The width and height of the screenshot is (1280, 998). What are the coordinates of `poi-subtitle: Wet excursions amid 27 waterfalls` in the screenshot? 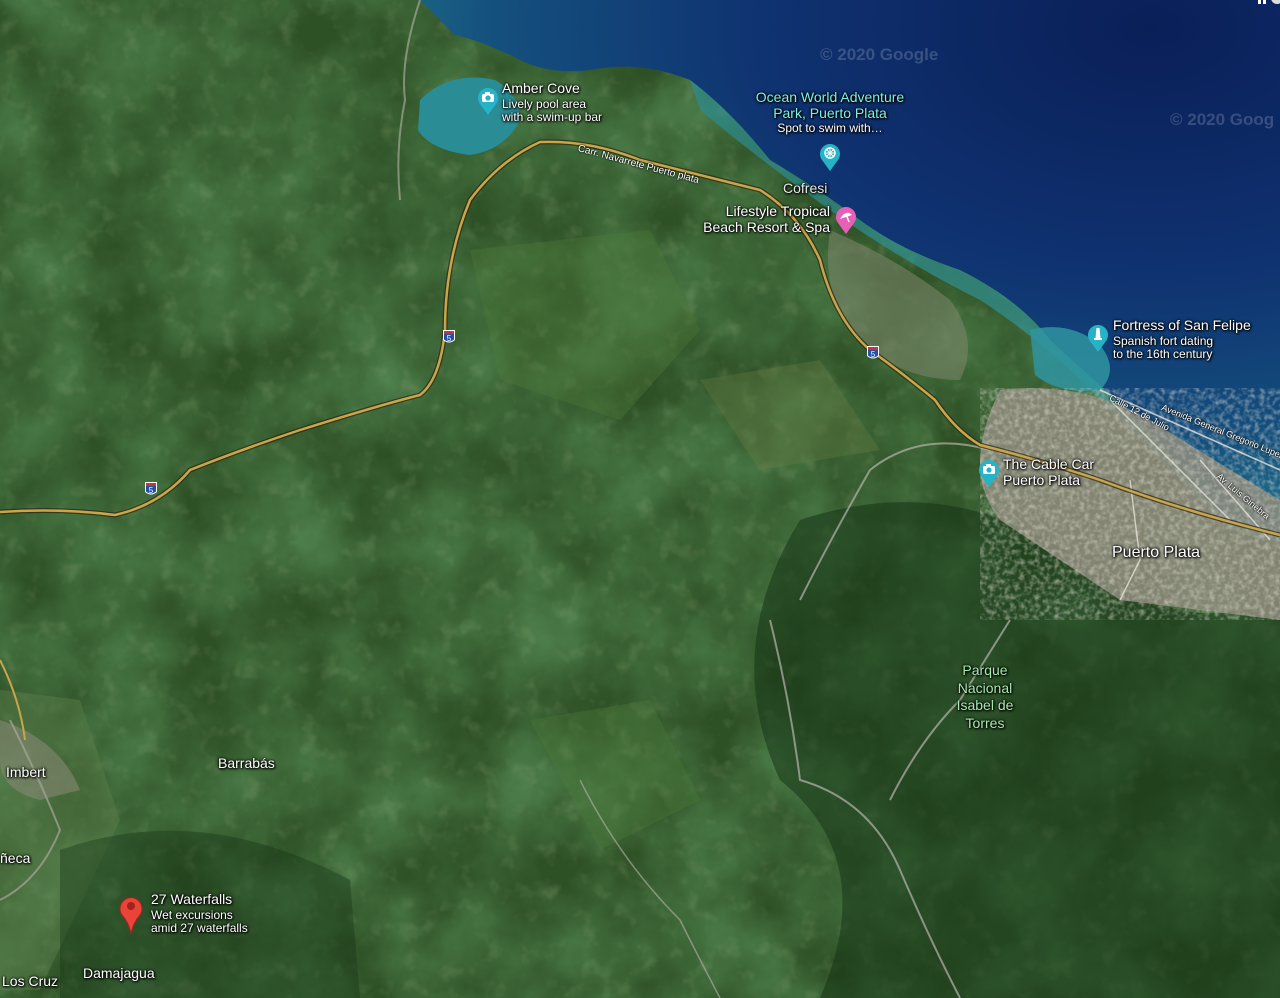 It's located at (199, 921).